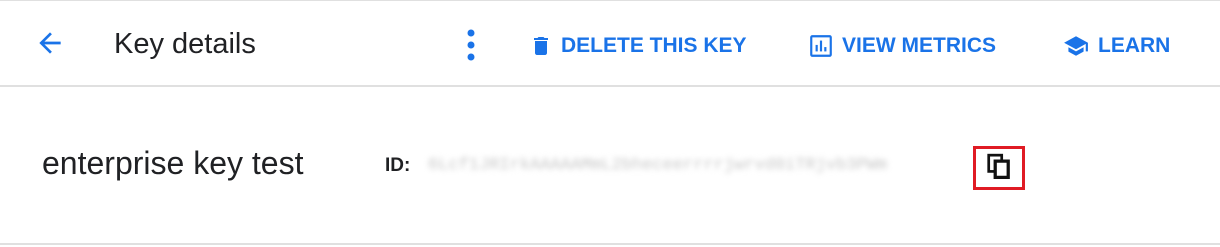  I want to click on view-metrics-label: VIEW METRICS, so click(919, 45).